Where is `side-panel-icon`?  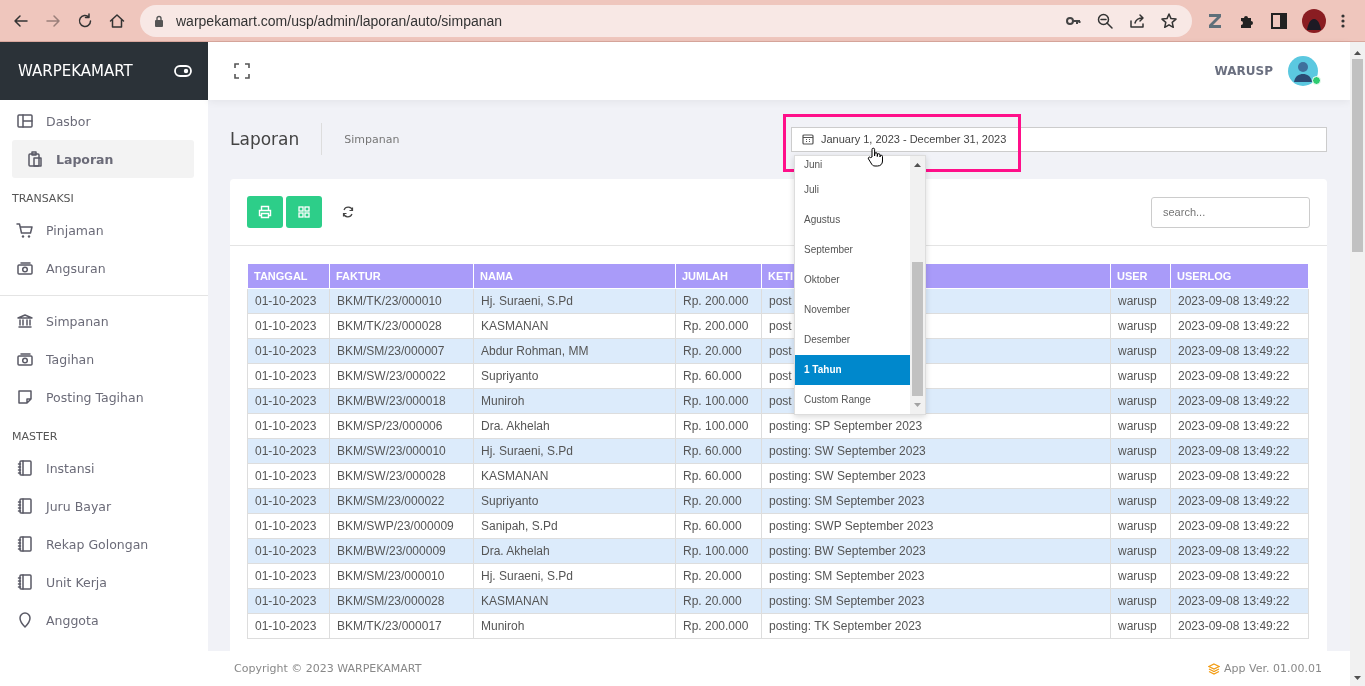 side-panel-icon is located at coordinates (1279, 20).